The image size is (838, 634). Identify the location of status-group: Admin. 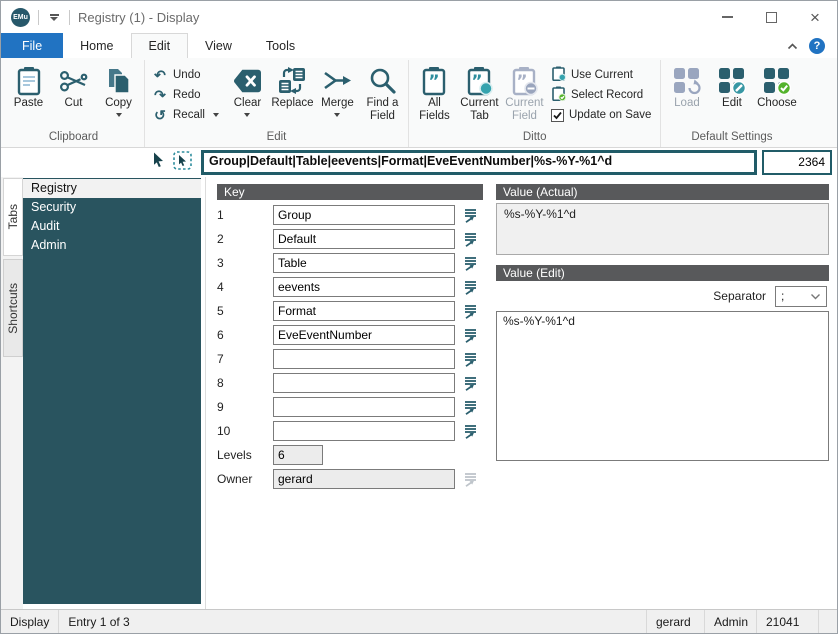
(731, 621).